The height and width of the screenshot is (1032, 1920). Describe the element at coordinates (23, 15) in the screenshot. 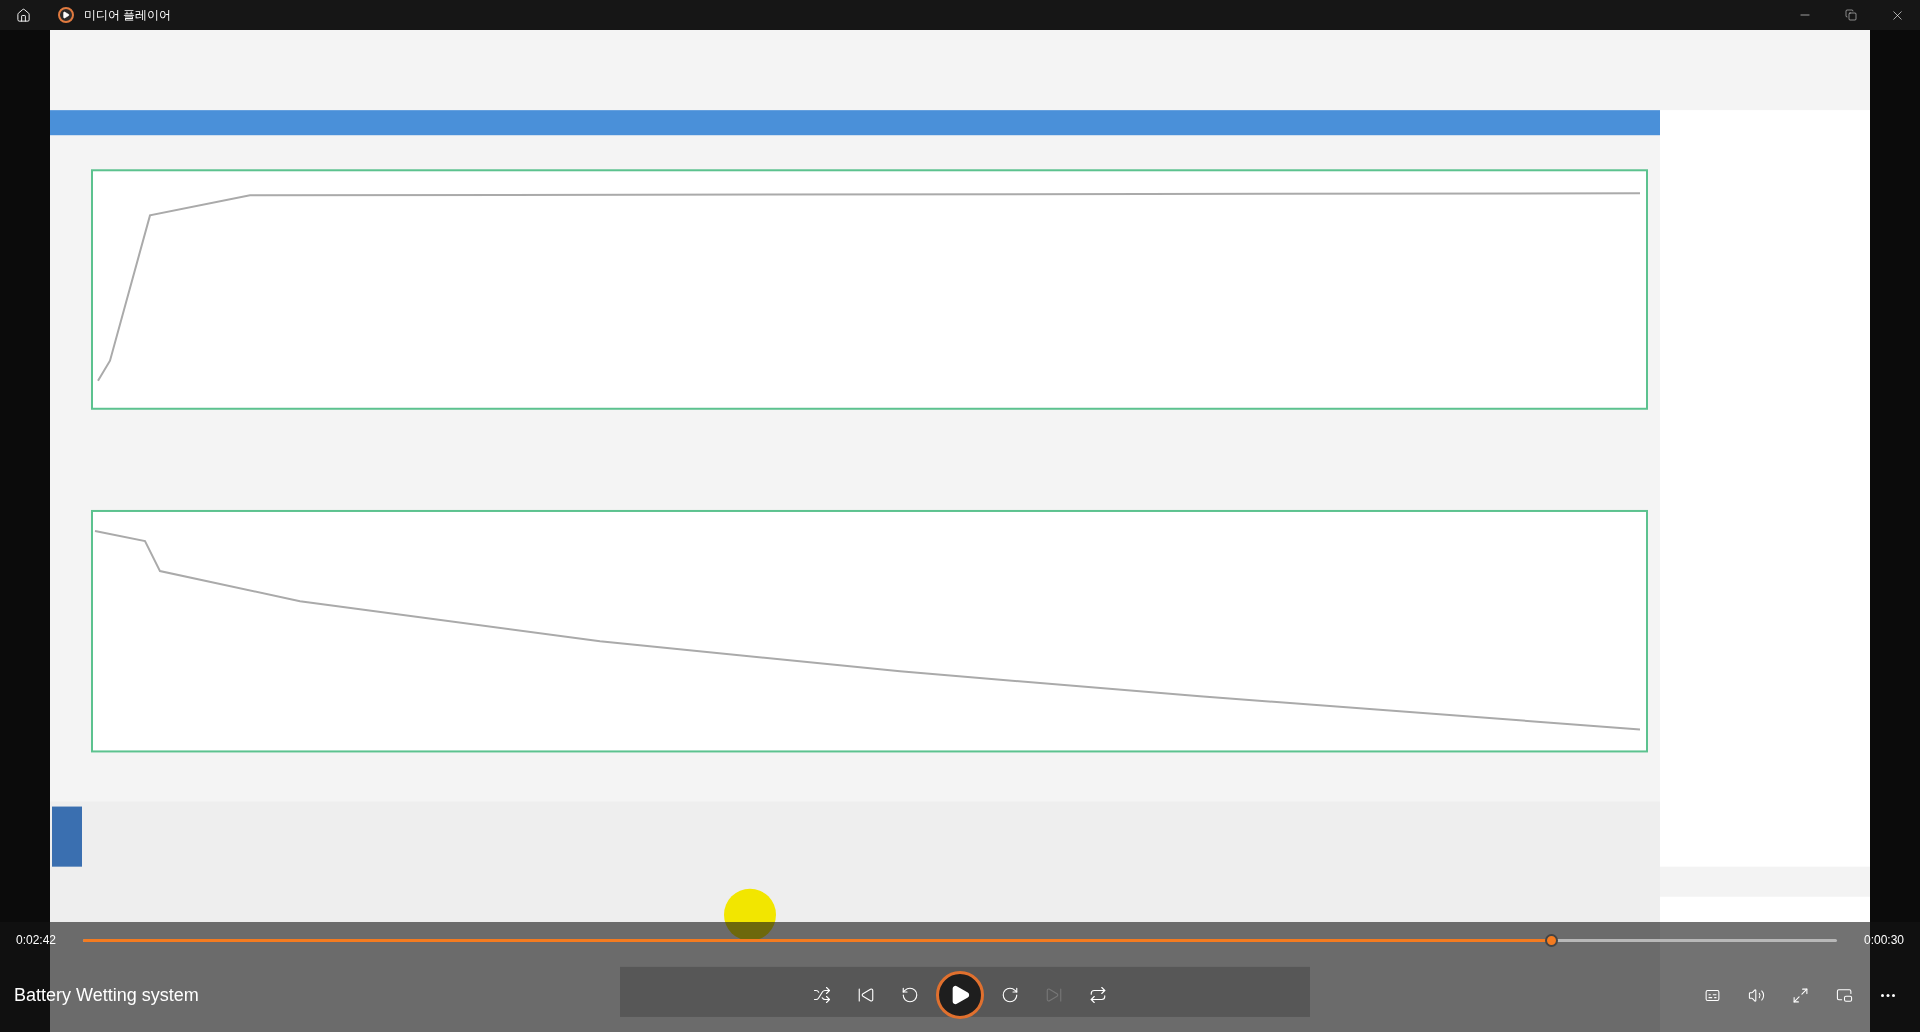

I see `home-icon` at that location.